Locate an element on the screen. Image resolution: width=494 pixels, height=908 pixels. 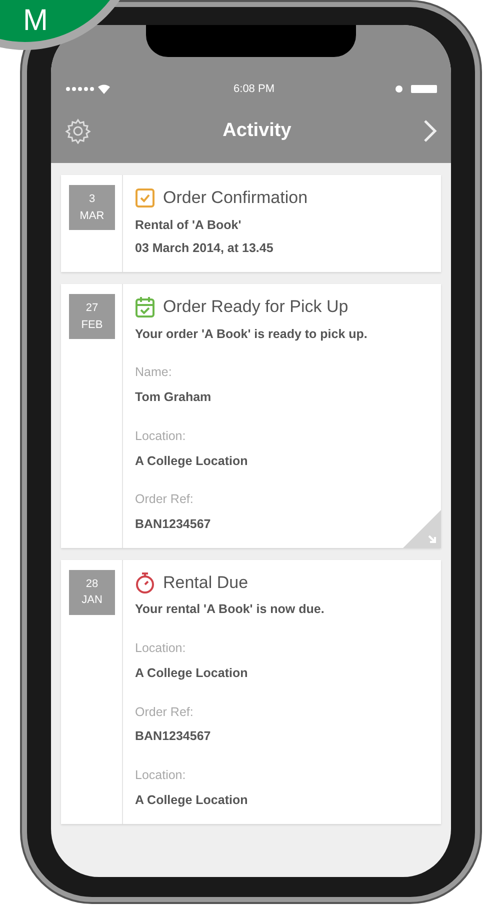
screen-title: Activity is located at coordinates (257, 130).